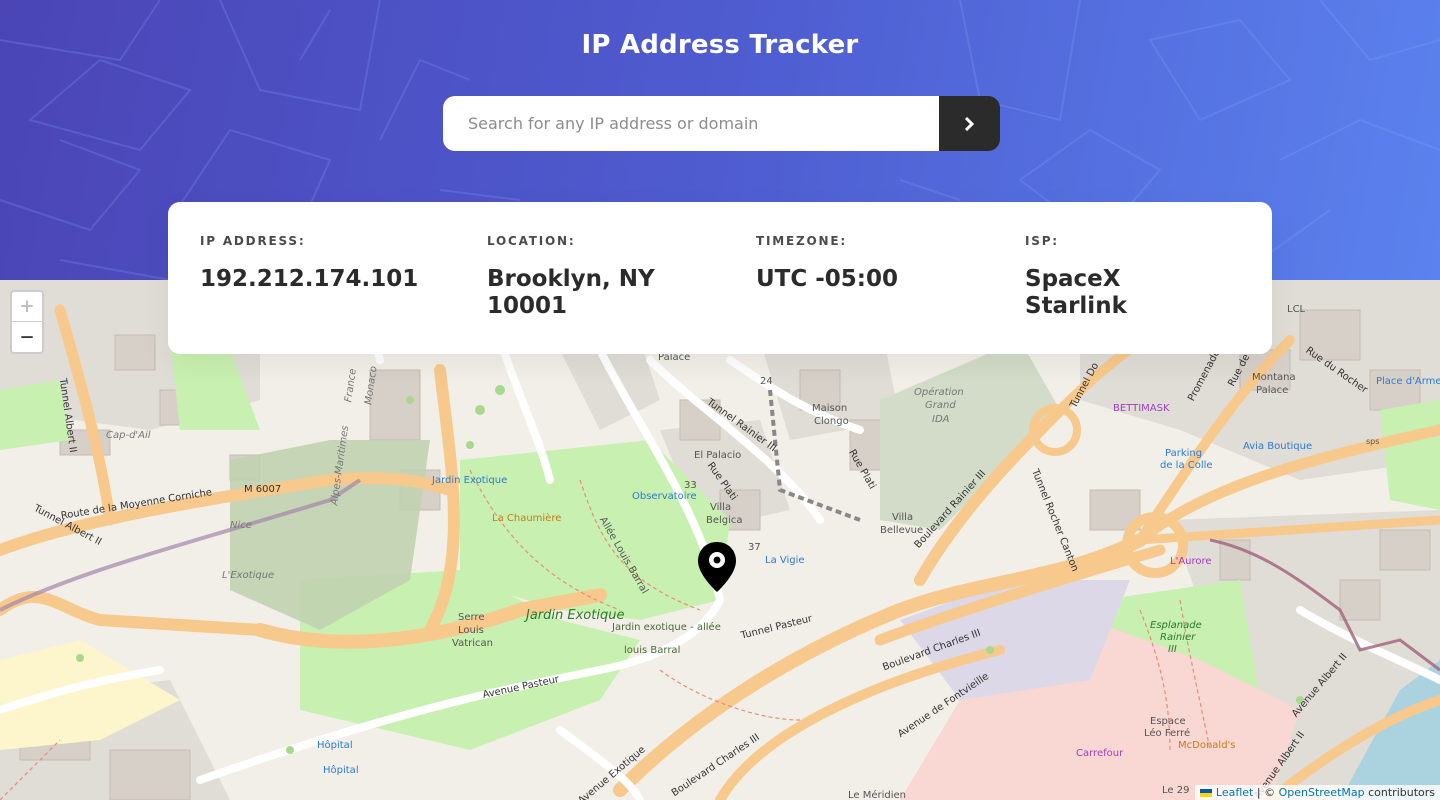 The height and width of the screenshot is (800, 1440). What do you see at coordinates (263, 489) in the screenshot?
I see `map-label: M 6007` at bounding box center [263, 489].